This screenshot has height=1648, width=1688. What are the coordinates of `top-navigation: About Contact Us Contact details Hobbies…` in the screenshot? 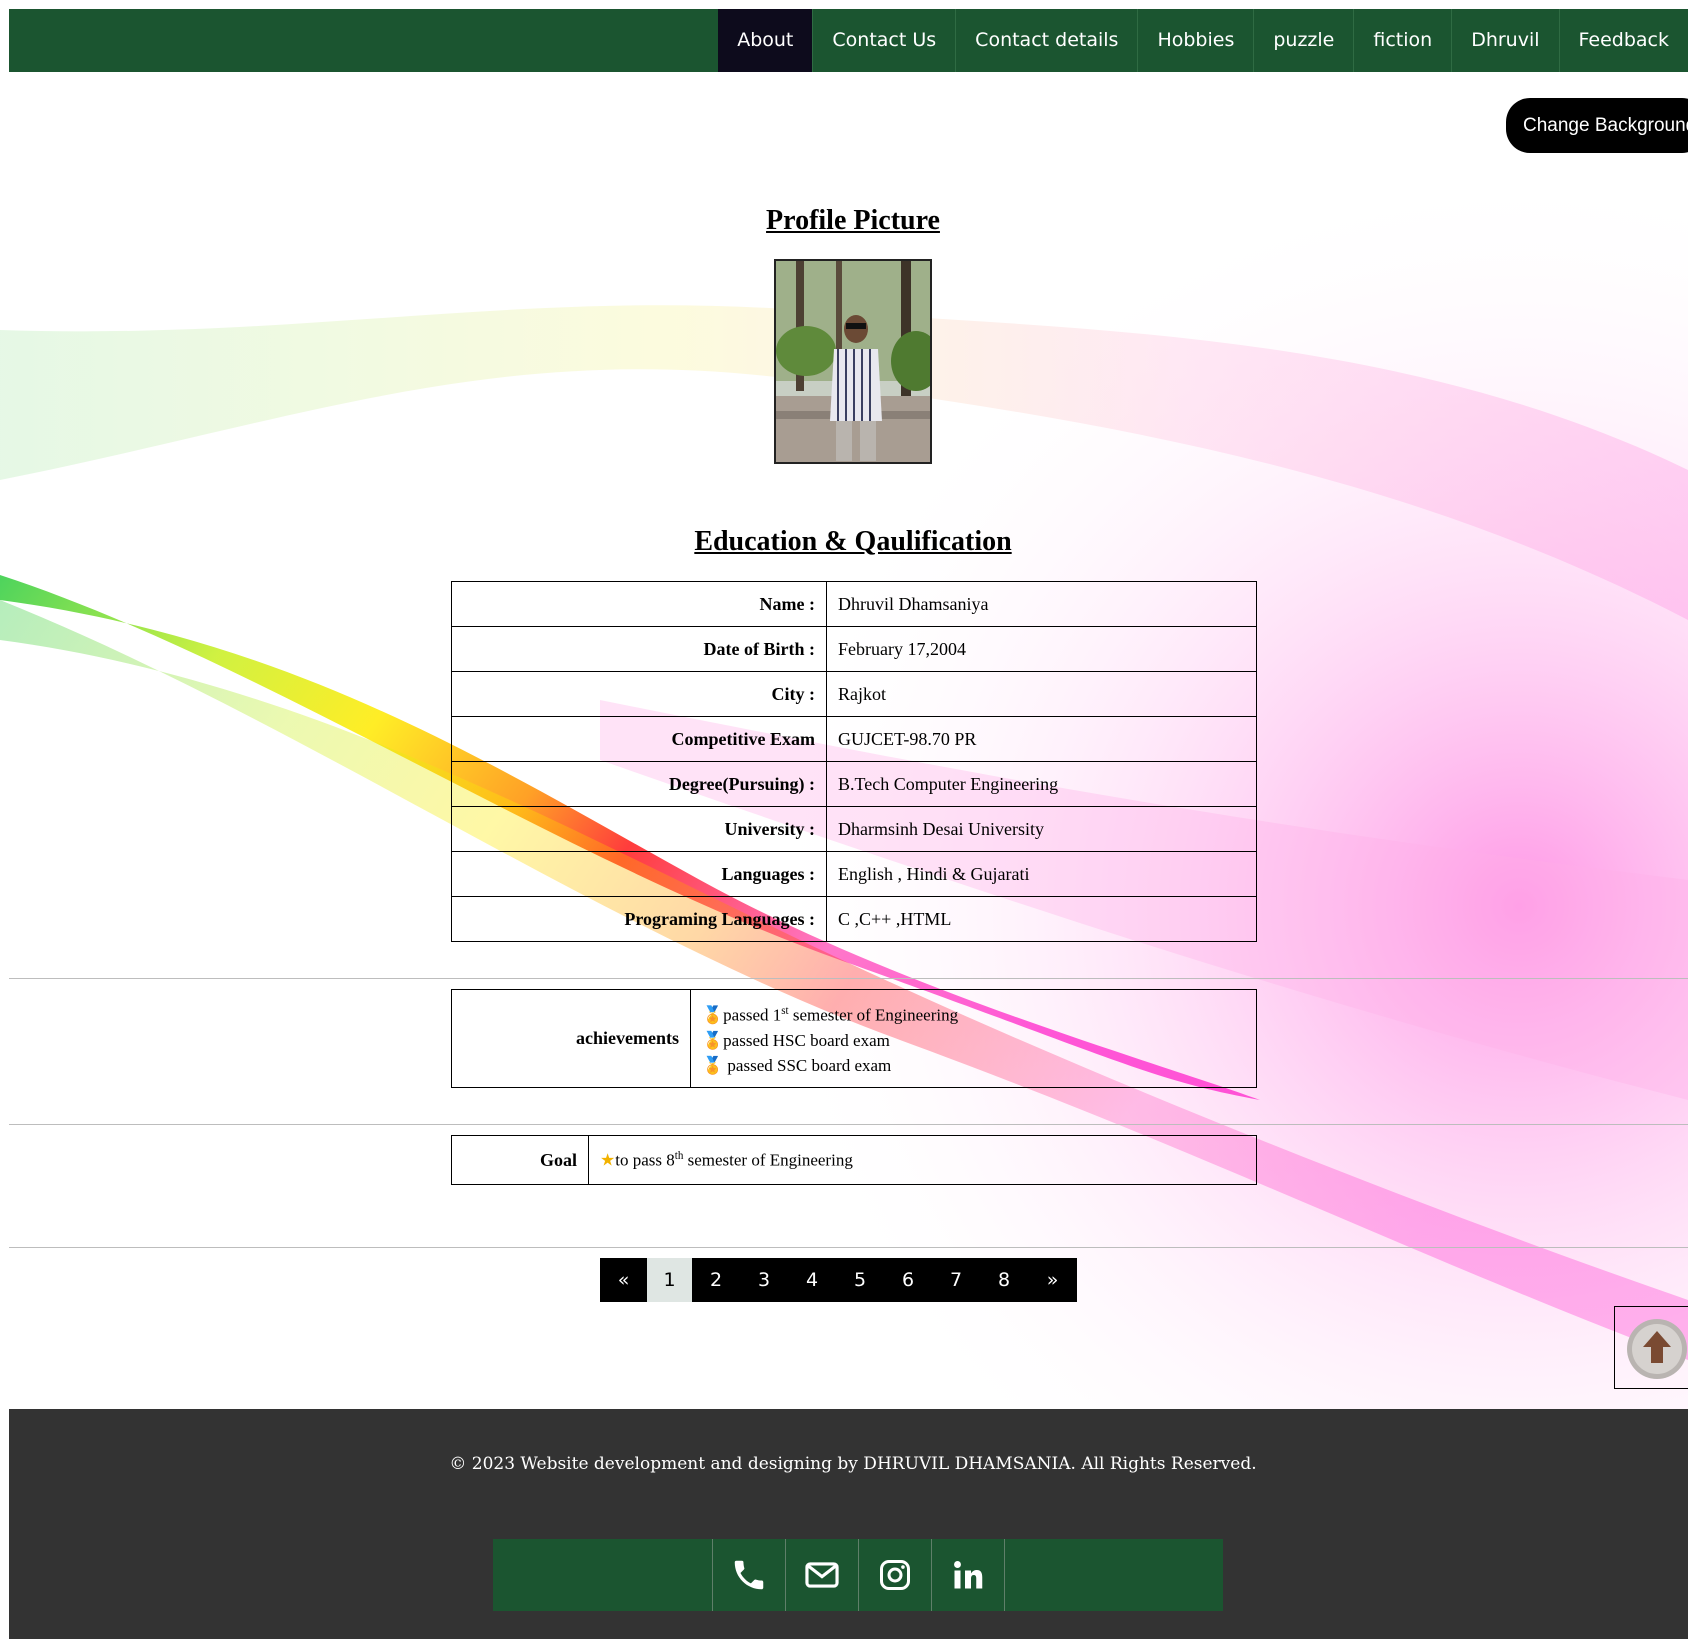 It's located at (848, 40).